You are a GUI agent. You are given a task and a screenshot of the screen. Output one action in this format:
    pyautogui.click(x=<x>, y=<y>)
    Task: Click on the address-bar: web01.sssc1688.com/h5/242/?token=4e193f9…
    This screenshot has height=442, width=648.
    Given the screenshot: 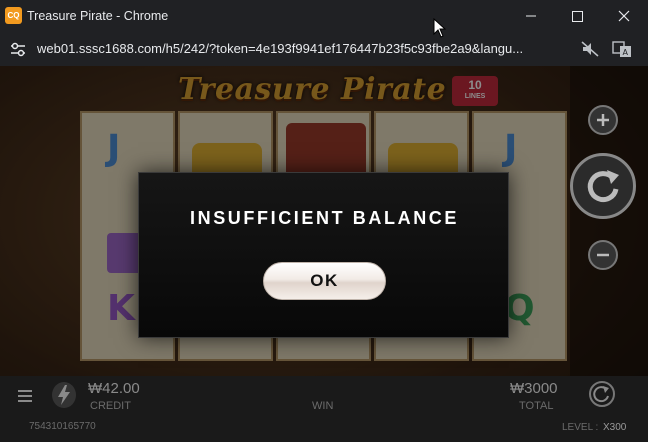 What is the action you would take?
    pyautogui.click(x=324, y=49)
    